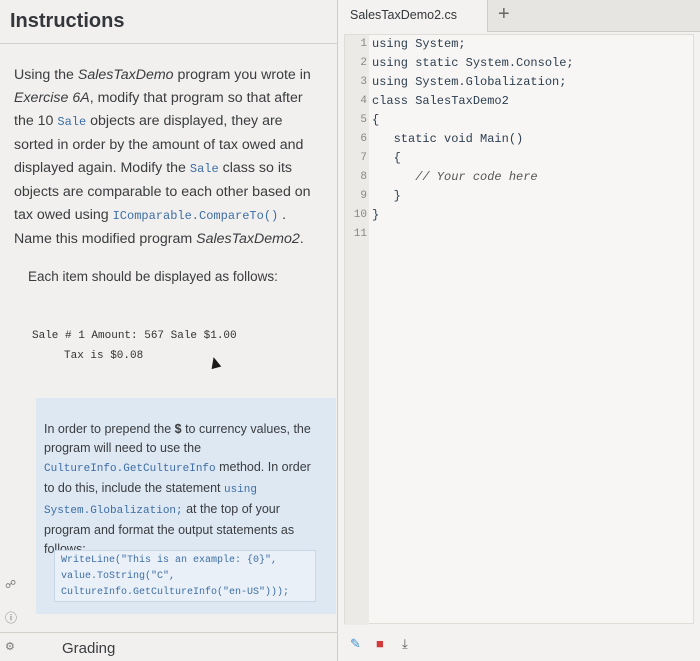 The image size is (700, 661). What do you see at coordinates (403, 15) in the screenshot?
I see `tab-label: SalesTaxDemo2.cs` at bounding box center [403, 15].